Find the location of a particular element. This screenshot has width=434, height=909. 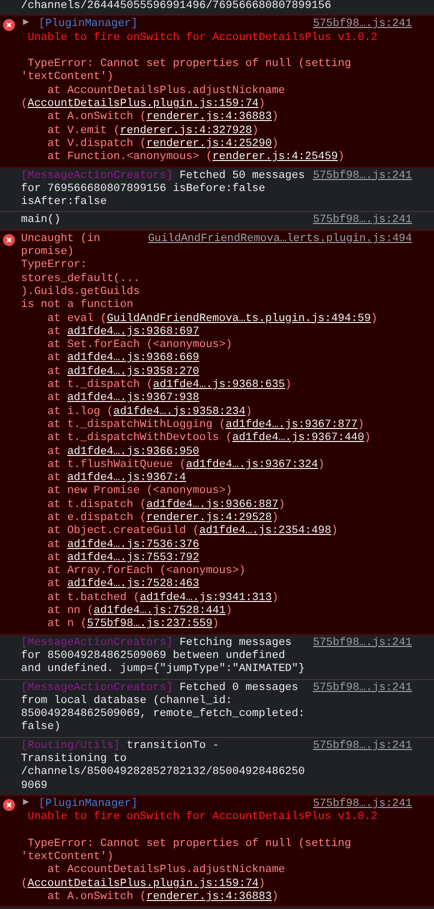

source-link: ad1fde4….js:9368:697 is located at coordinates (133, 332).